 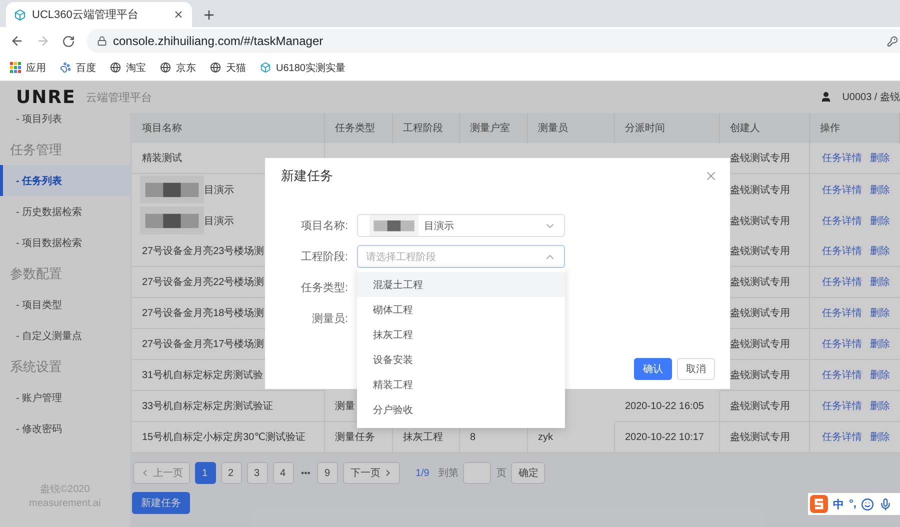 What do you see at coordinates (324, 288) in the screenshot?
I see `field-label: 任务类型:` at bounding box center [324, 288].